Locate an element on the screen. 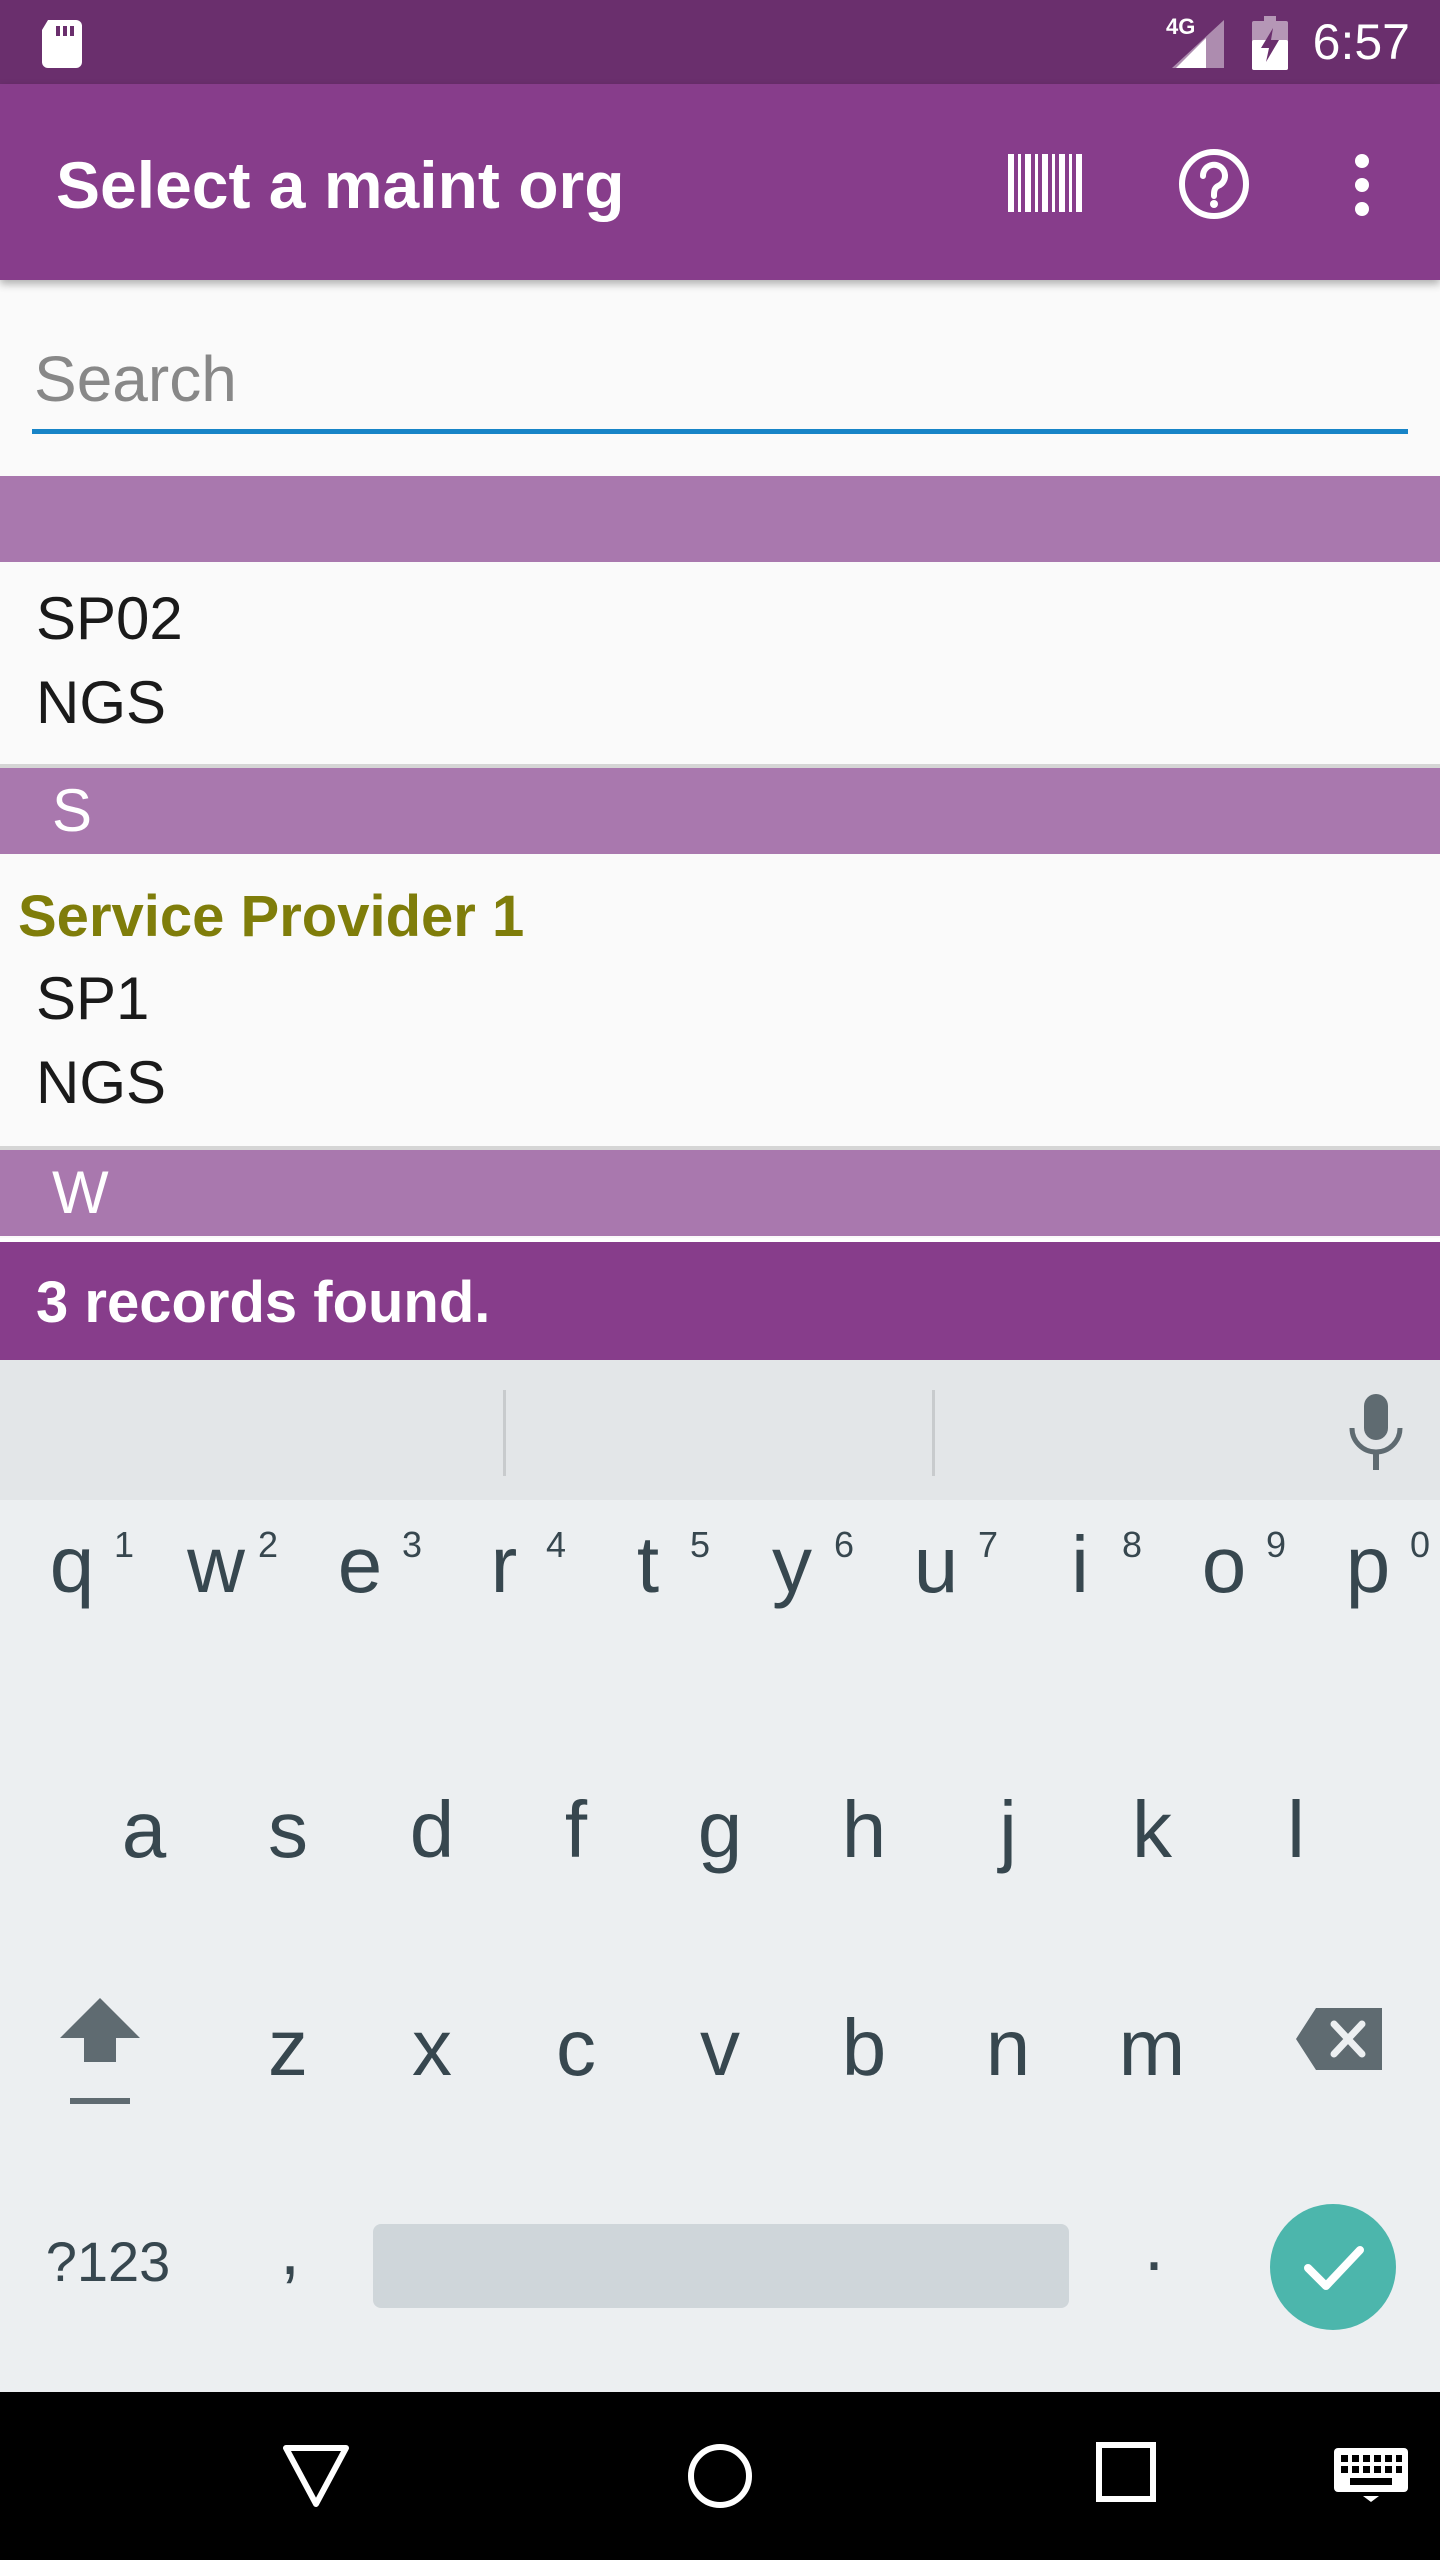 This screenshot has height=2560, width=1440. key-c: c is located at coordinates (576, 2048).